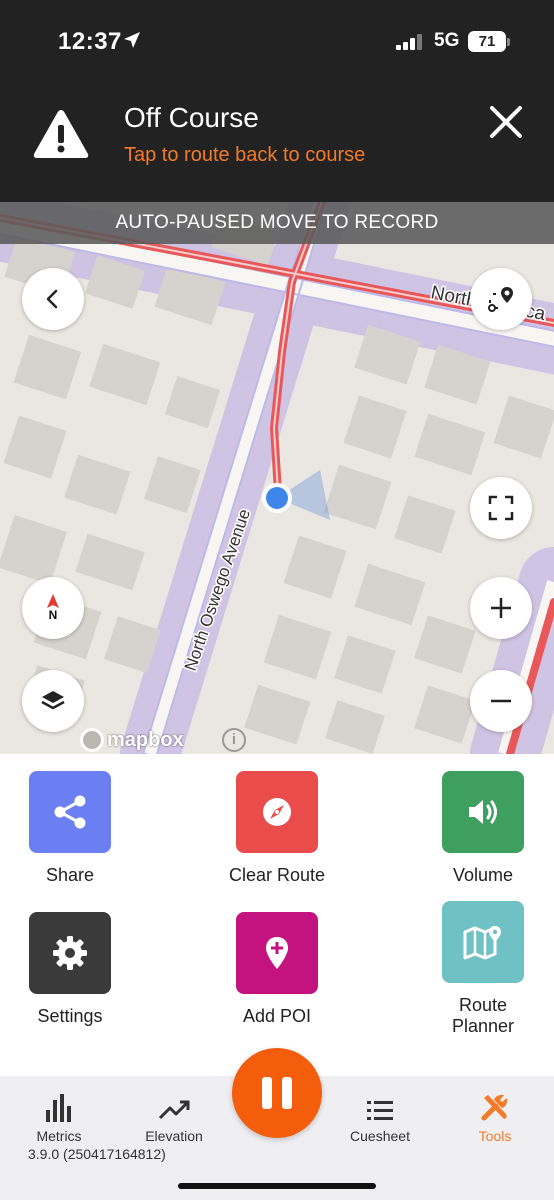  I want to click on add-poi-tool: Add POI, so click(277, 969).